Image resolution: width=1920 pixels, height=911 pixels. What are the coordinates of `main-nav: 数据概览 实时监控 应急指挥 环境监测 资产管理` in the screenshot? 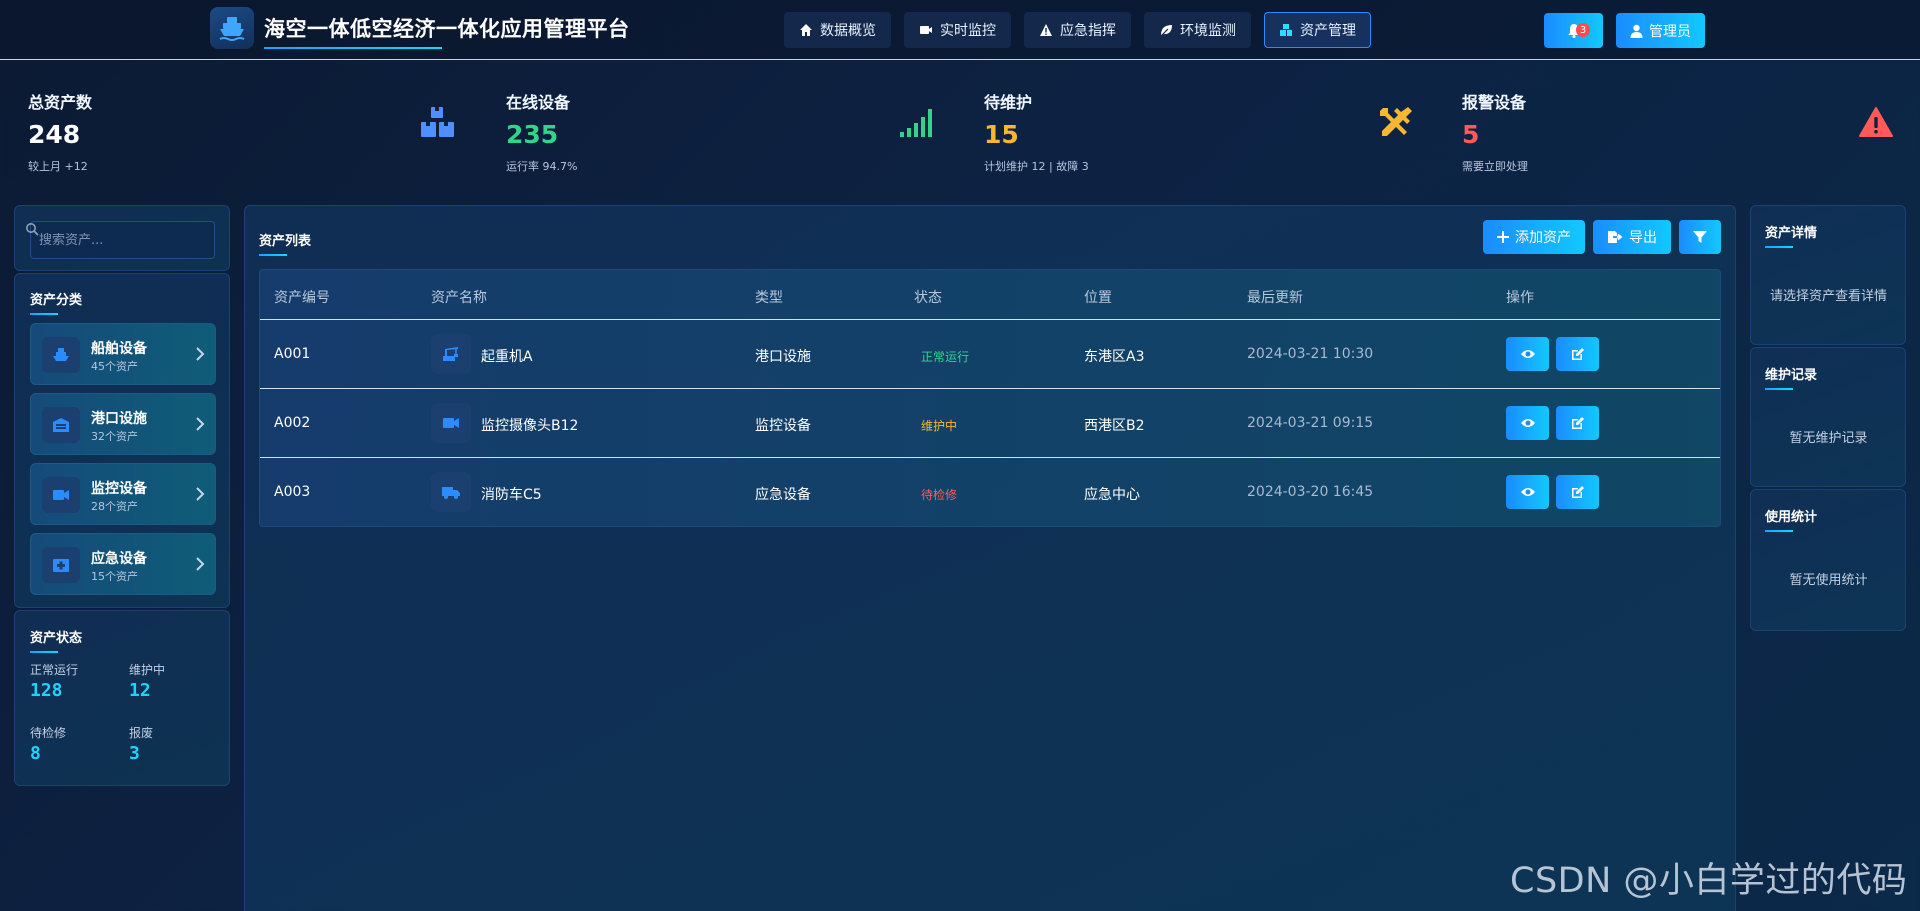 It's located at (1077, 30).